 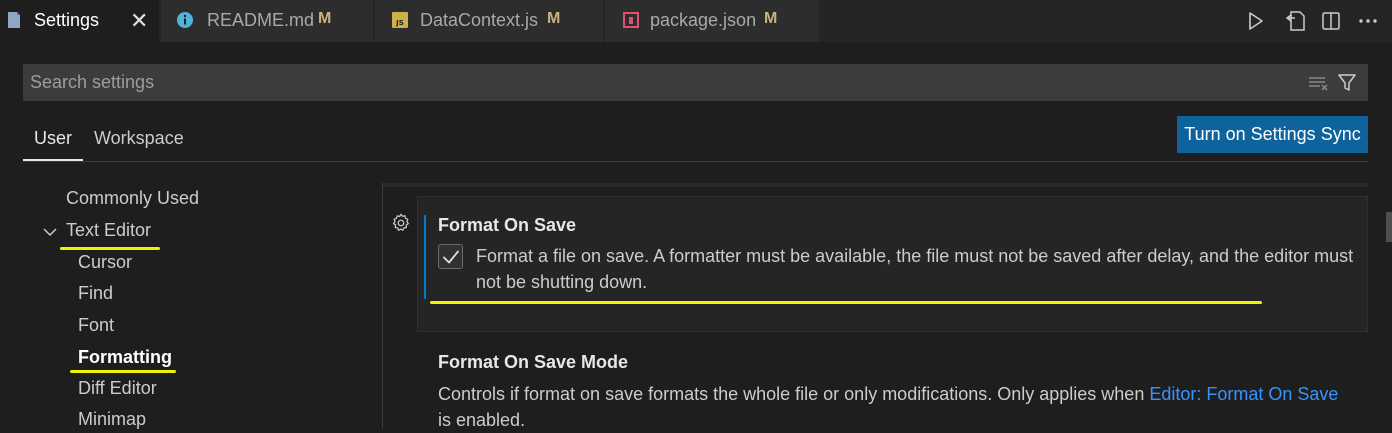 I want to click on split-editor-icon, so click(x=1331, y=21).